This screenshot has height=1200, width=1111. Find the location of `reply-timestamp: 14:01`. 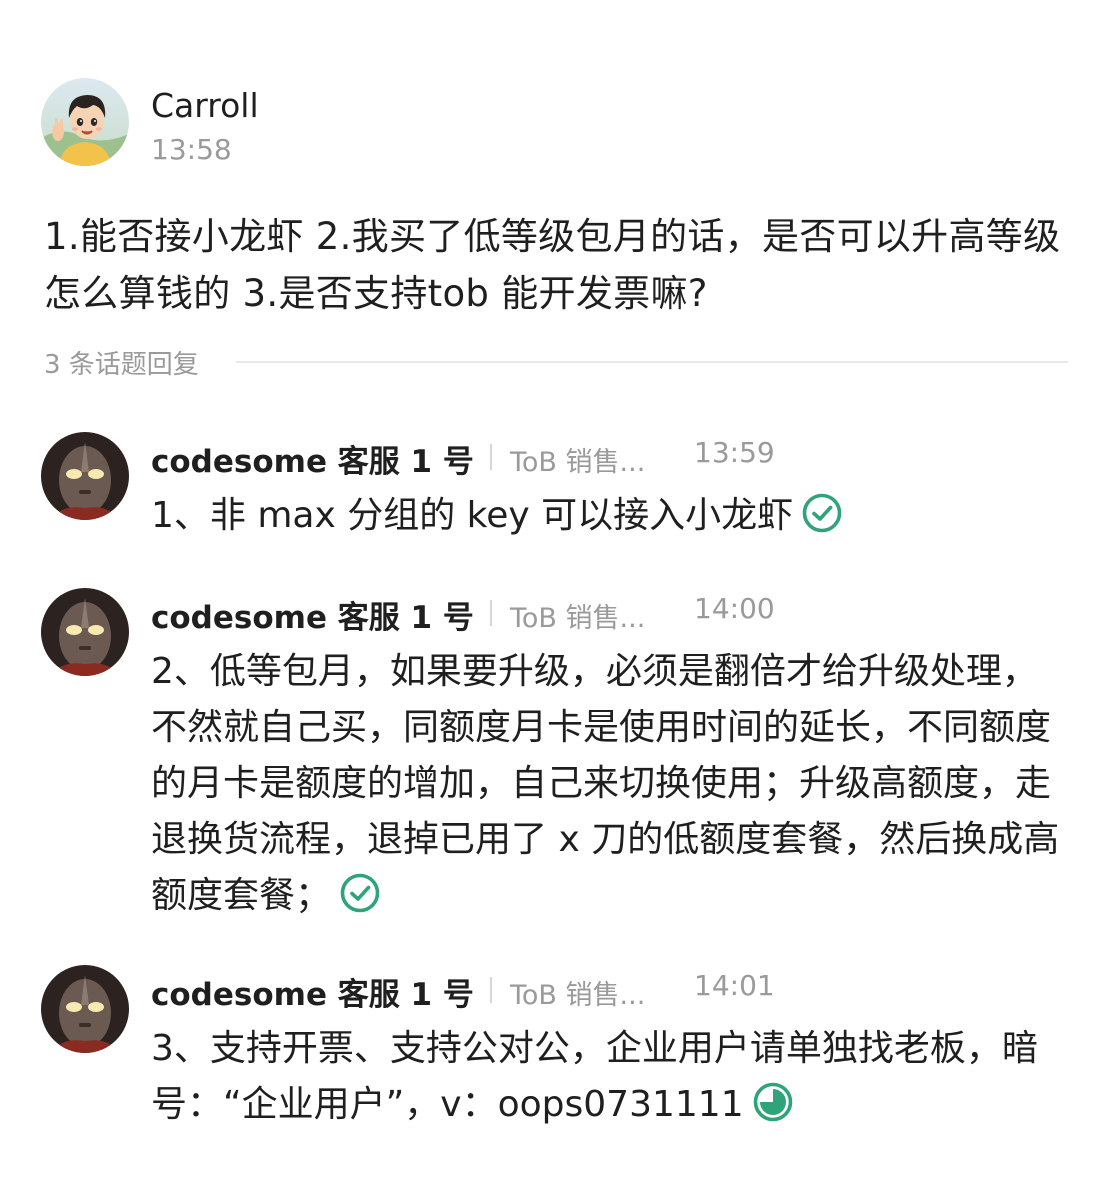

reply-timestamp: 14:01 is located at coordinates (734, 985).